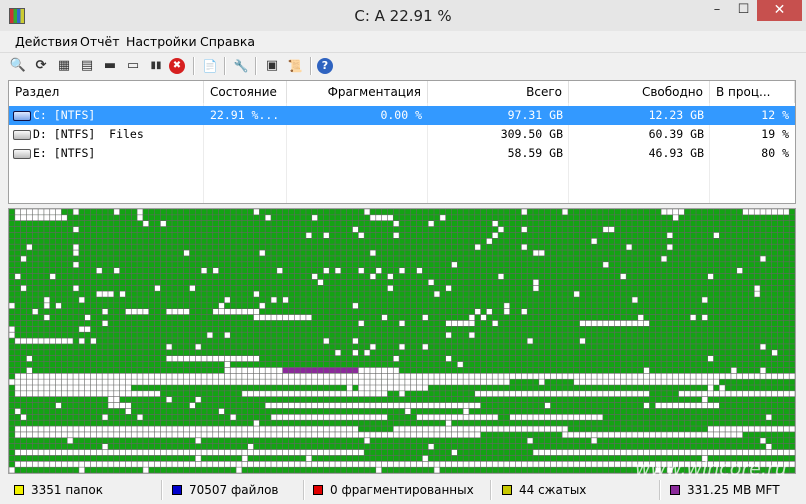 Image resolution: width=806 pixels, height=504 pixels. I want to click on defrag-icon: ▦, so click(64, 66).